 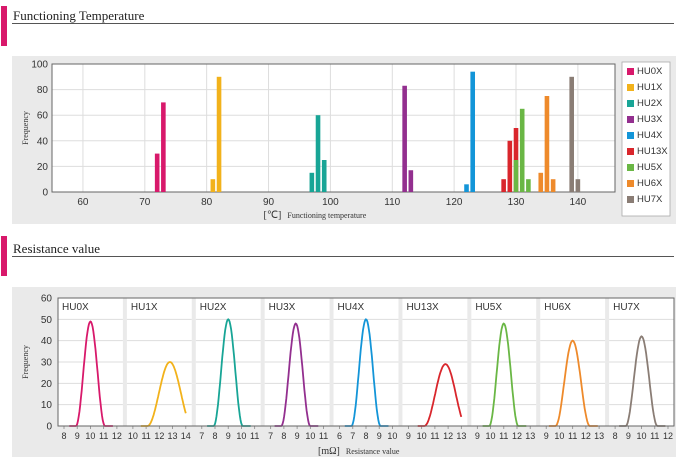 I want to click on x-tick-label: 60, so click(x=83, y=202).